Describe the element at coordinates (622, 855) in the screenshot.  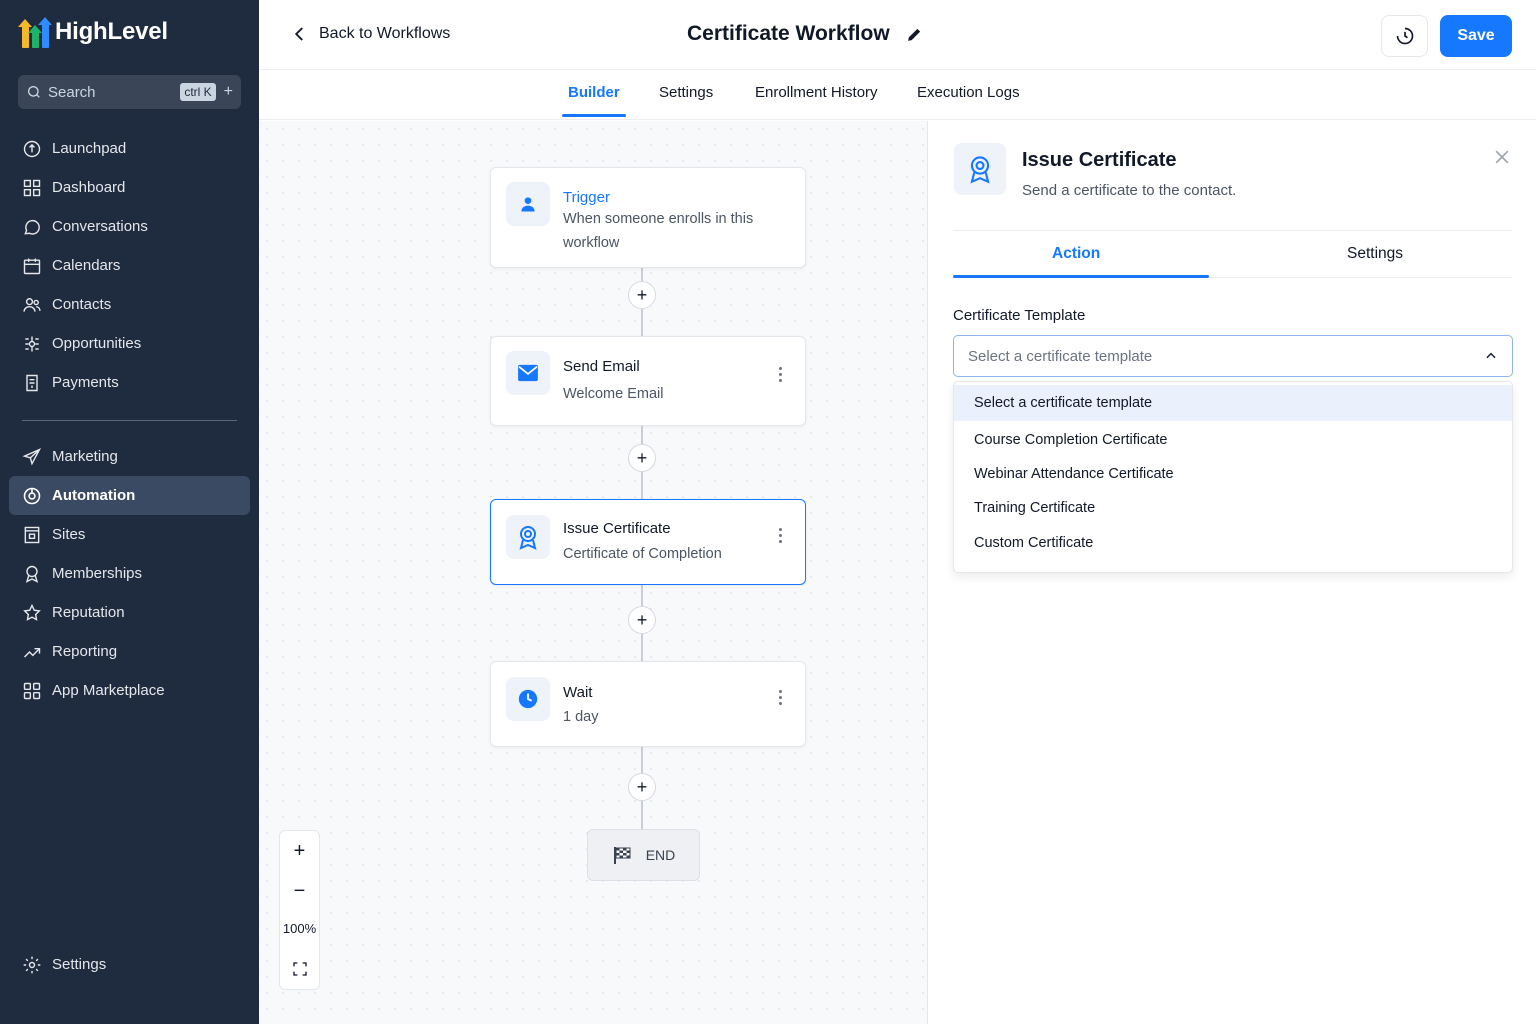
I see `checkered-flag-icon` at that location.